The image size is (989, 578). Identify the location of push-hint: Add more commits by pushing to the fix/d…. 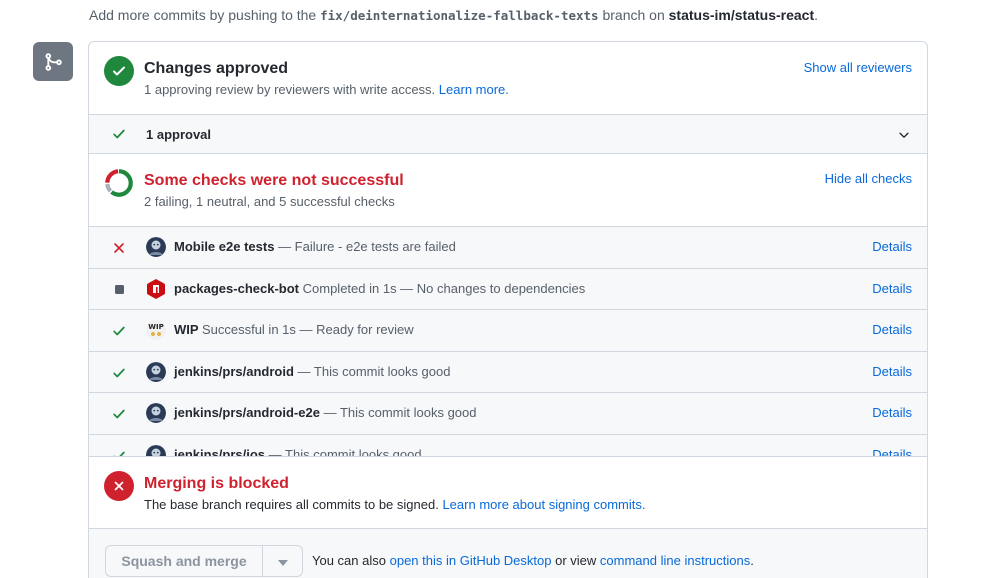
(453, 15).